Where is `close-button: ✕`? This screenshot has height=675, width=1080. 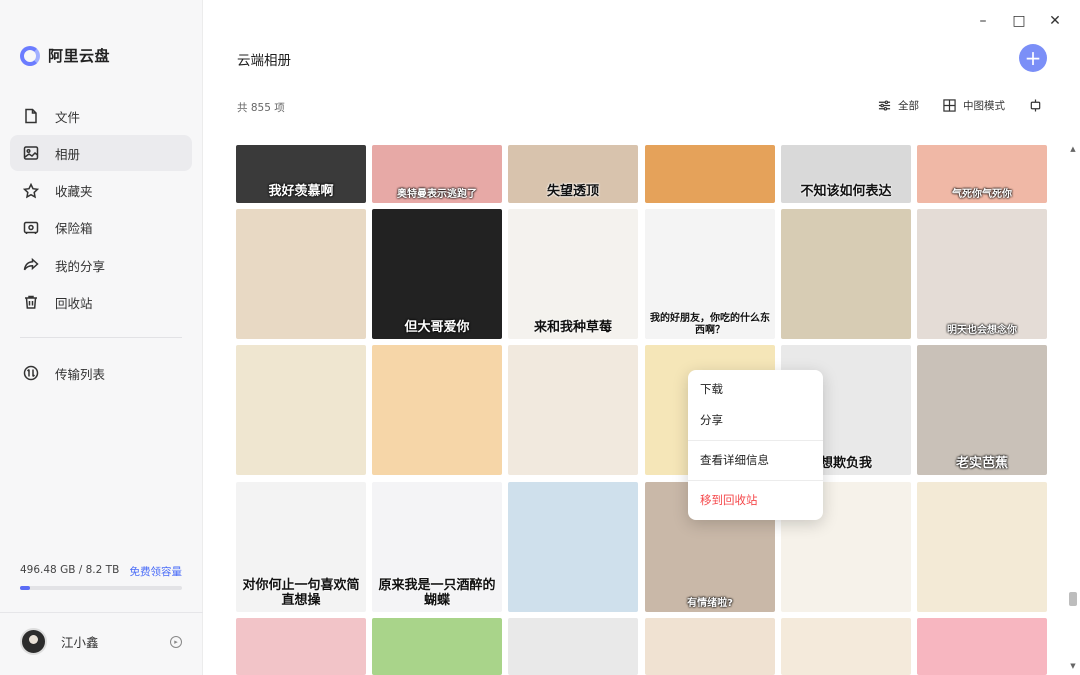
close-button: ✕ is located at coordinates (1055, 21).